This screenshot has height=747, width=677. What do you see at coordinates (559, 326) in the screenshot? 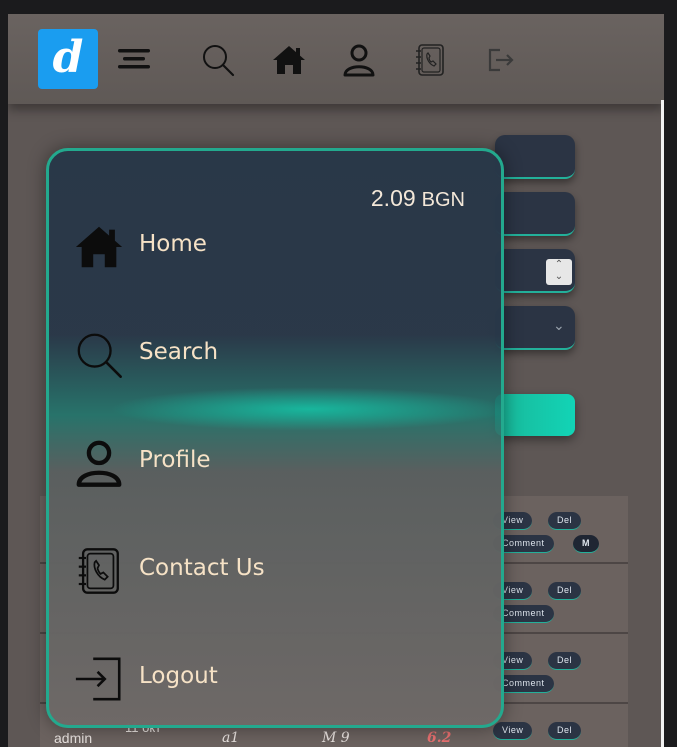
I see `chevron-down-icon: ⌄` at bounding box center [559, 326].